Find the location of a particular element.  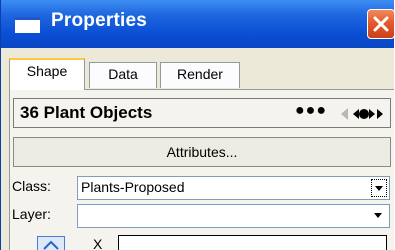

class-dropdown: Plants-Proposed is located at coordinates (233, 188).